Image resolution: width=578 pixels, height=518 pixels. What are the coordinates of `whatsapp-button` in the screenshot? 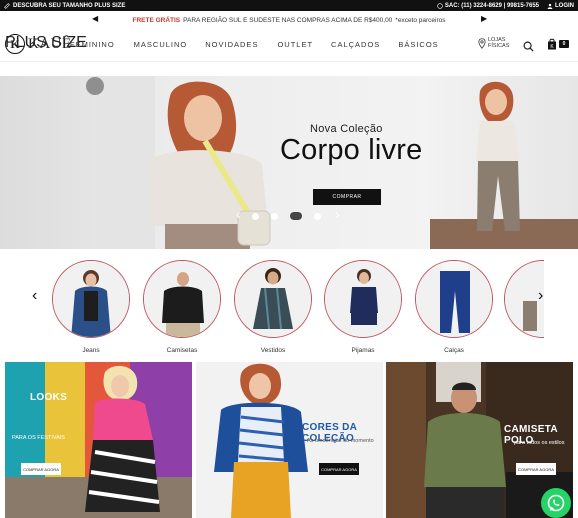 It's located at (556, 503).